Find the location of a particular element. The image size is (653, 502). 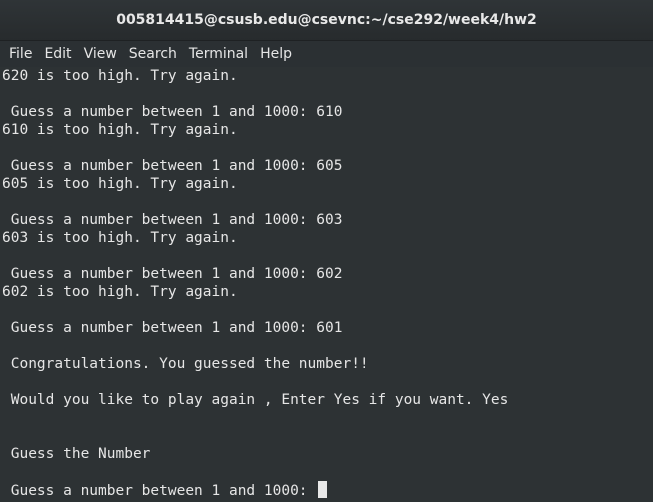

terminal-line: 603 is too high. Try again. is located at coordinates (120, 238).